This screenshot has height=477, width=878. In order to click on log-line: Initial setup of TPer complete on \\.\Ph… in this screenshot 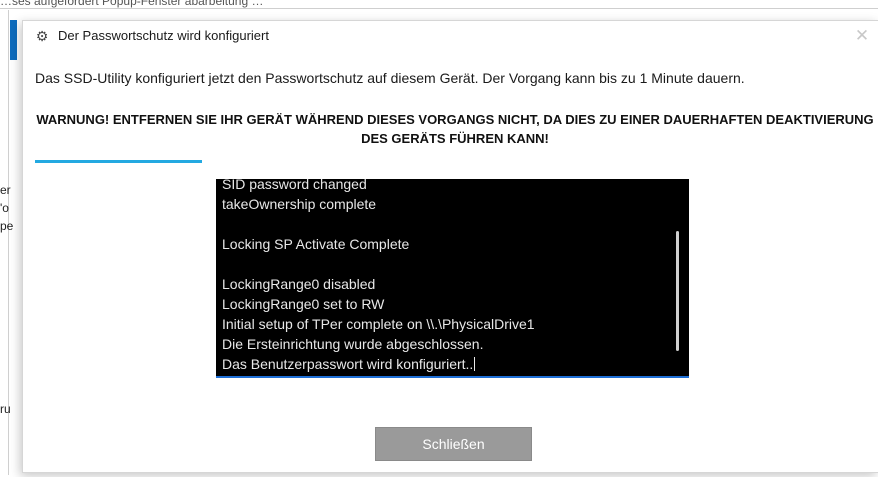, I will do `click(378, 324)`.